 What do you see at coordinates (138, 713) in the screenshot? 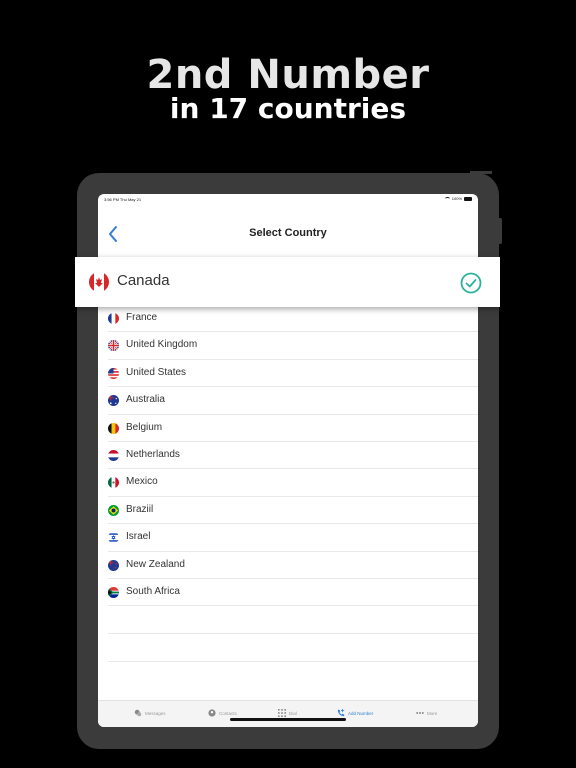
I see `messages-icon` at bounding box center [138, 713].